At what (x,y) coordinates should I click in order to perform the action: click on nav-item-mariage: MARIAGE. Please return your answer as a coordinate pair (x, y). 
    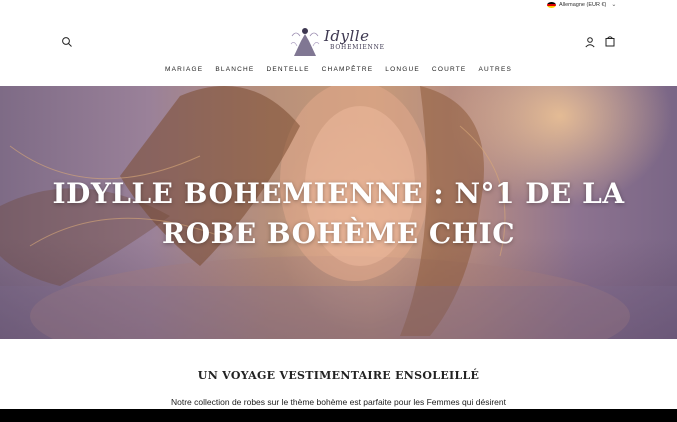
    Looking at the image, I should click on (184, 69).